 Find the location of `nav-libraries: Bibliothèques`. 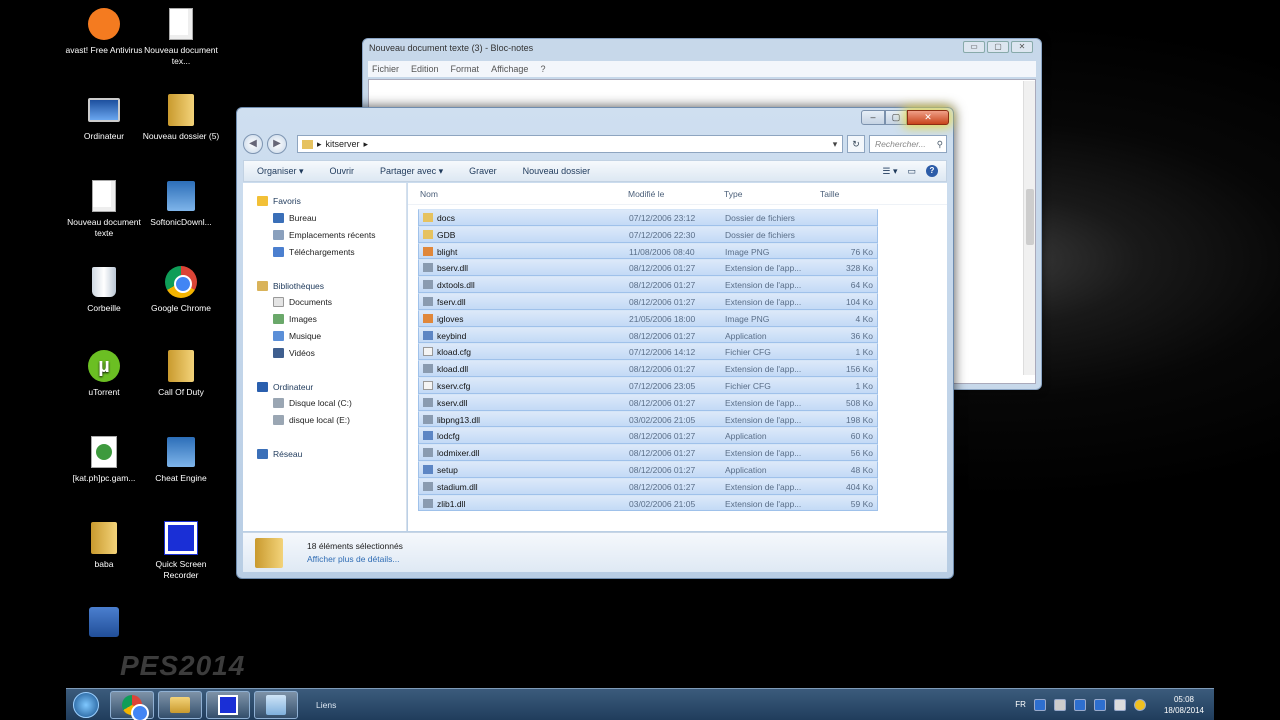

nav-libraries: Bibliothèques is located at coordinates (324, 285).